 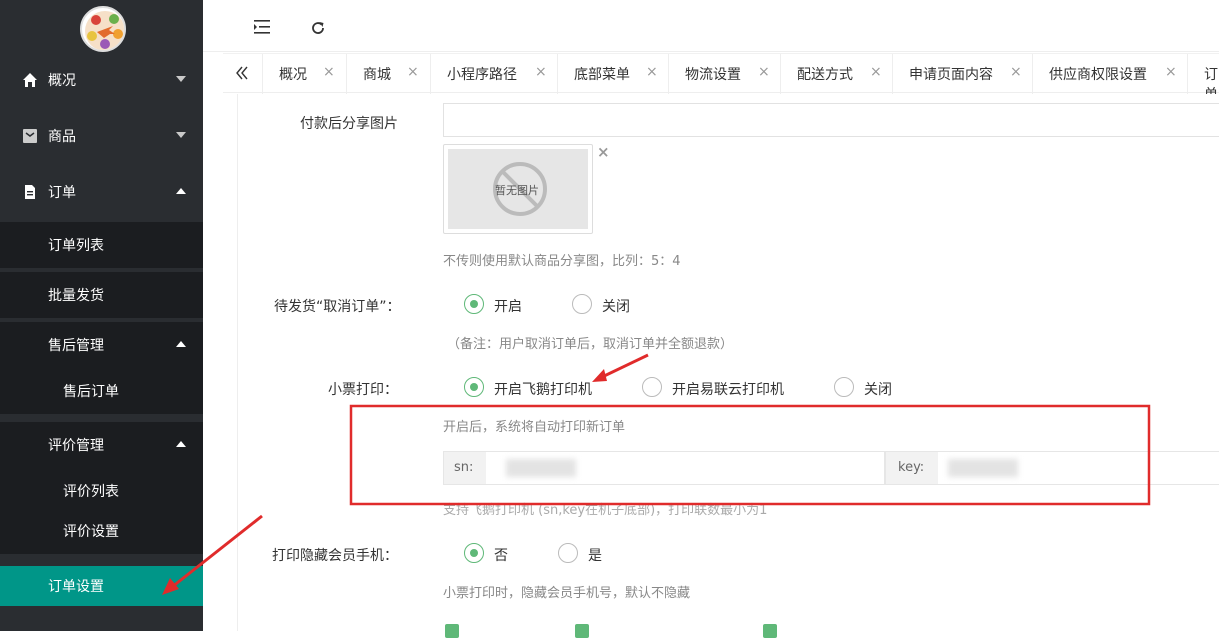 I want to click on sidebar-item-review-settings: 评价设置, so click(x=101, y=531).